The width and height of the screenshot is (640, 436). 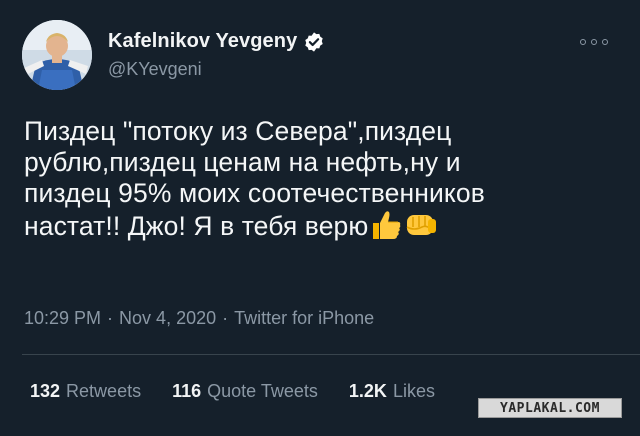 I want to click on display-name-row: Kafelnikov Yevgeny, so click(x=216, y=41).